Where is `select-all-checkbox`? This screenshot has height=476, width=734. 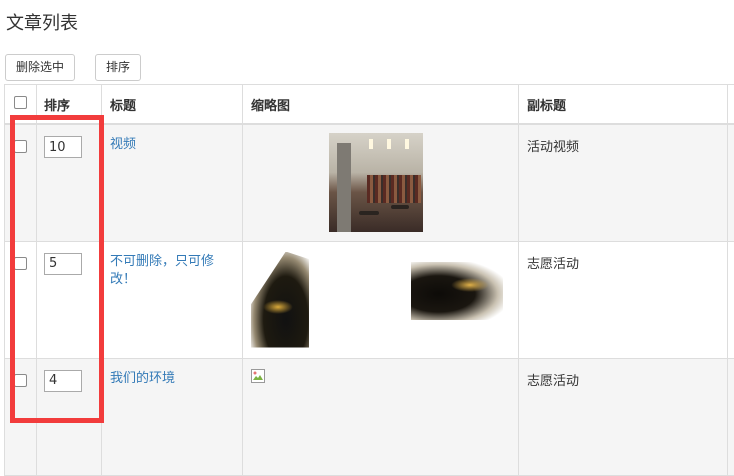 select-all-checkbox is located at coordinates (20, 102).